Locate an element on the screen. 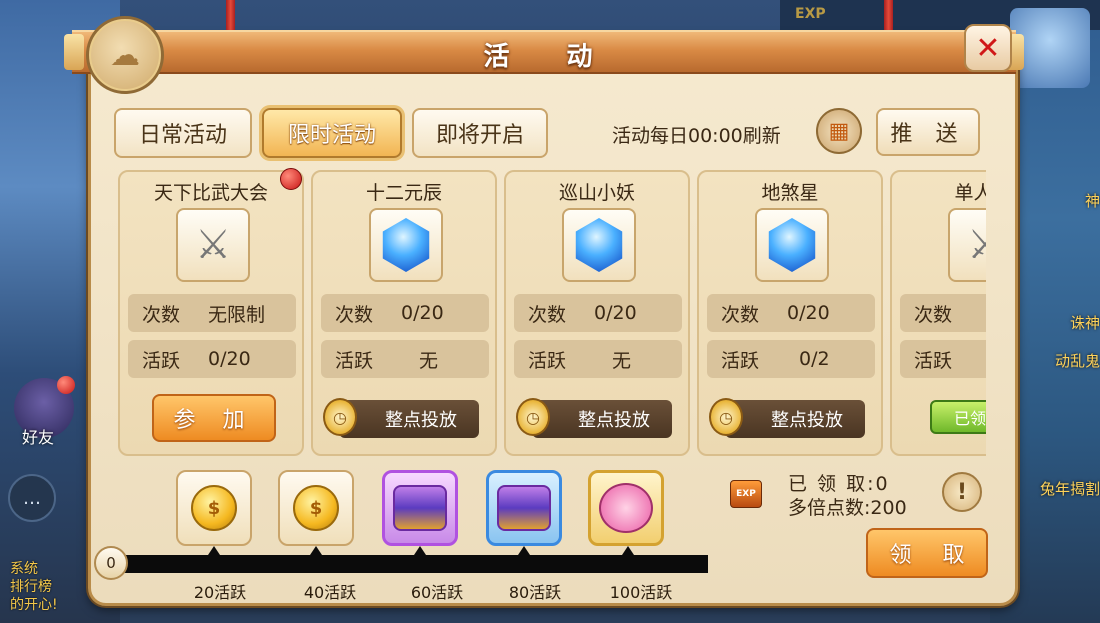 The width and height of the screenshot is (1100, 623). notification-dot is located at coordinates (291, 179).